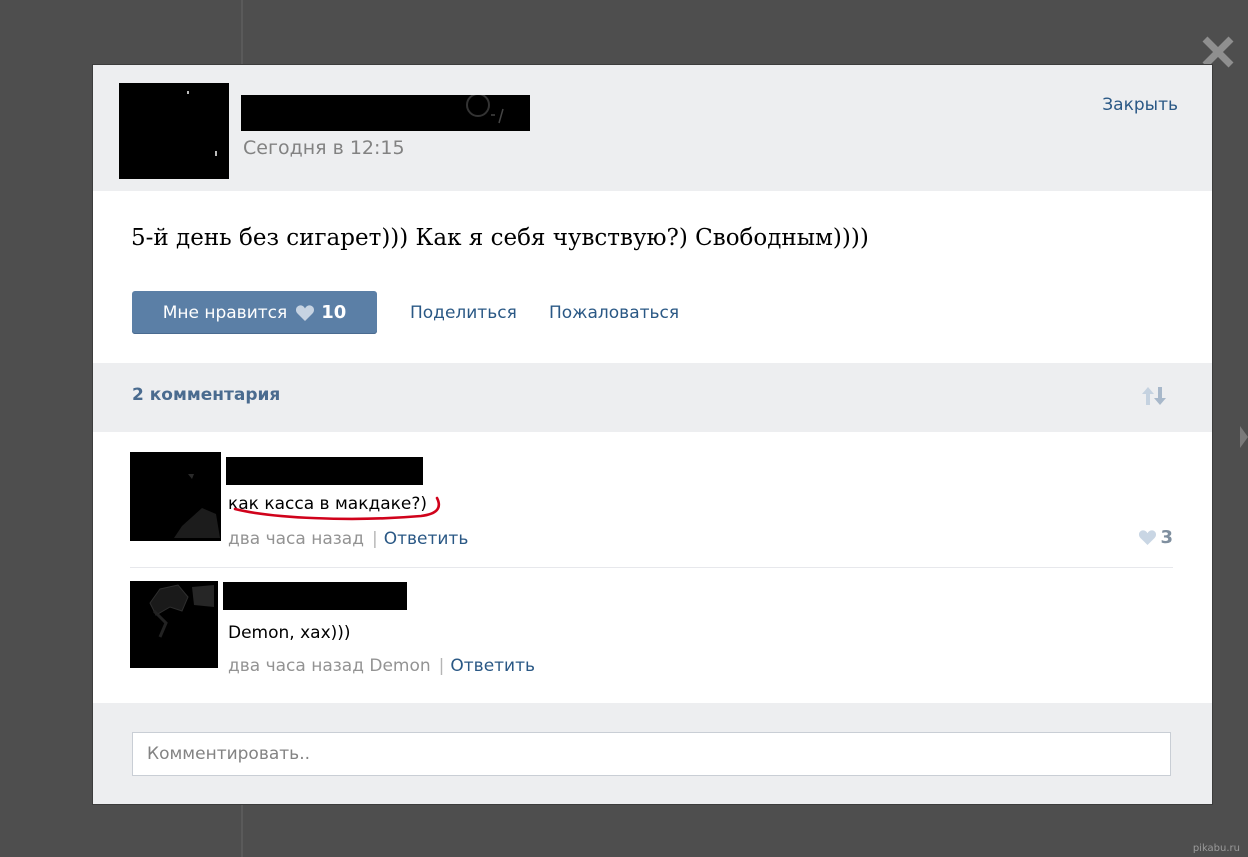 The height and width of the screenshot is (857, 1248). What do you see at coordinates (463, 313) in the screenshot?
I see `share-link: Поделиться` at bounding box center [463, 313].